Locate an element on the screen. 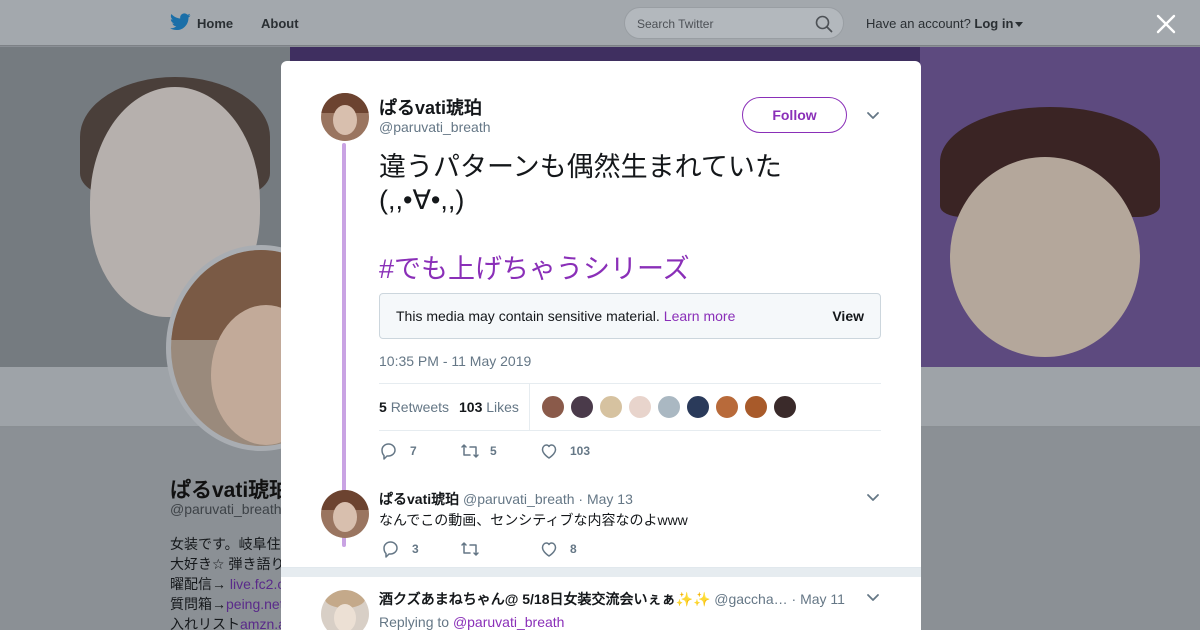 Image resolution: width=1200 pixels, height=630 pixels. reply-date: · May 13 is located at coordinates (605, 499).